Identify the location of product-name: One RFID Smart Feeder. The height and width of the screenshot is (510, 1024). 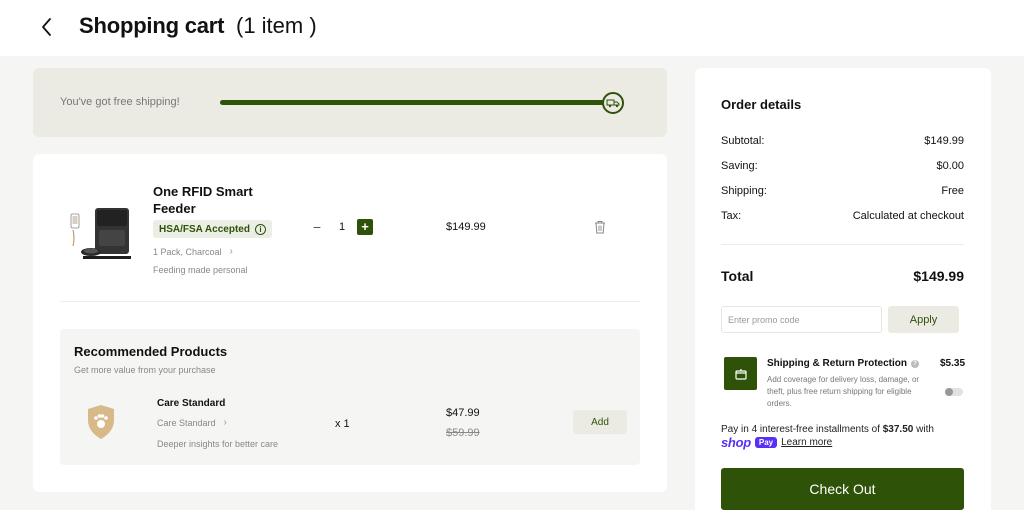
(213, 200).